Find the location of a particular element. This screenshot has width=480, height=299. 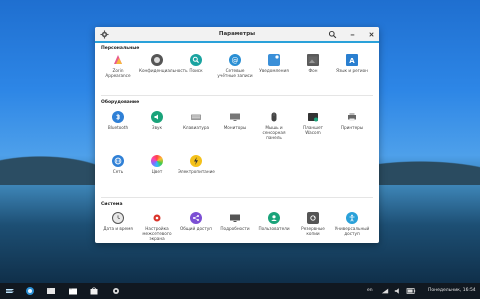

titlebar: Параметры is located at coordinates (237, 35).